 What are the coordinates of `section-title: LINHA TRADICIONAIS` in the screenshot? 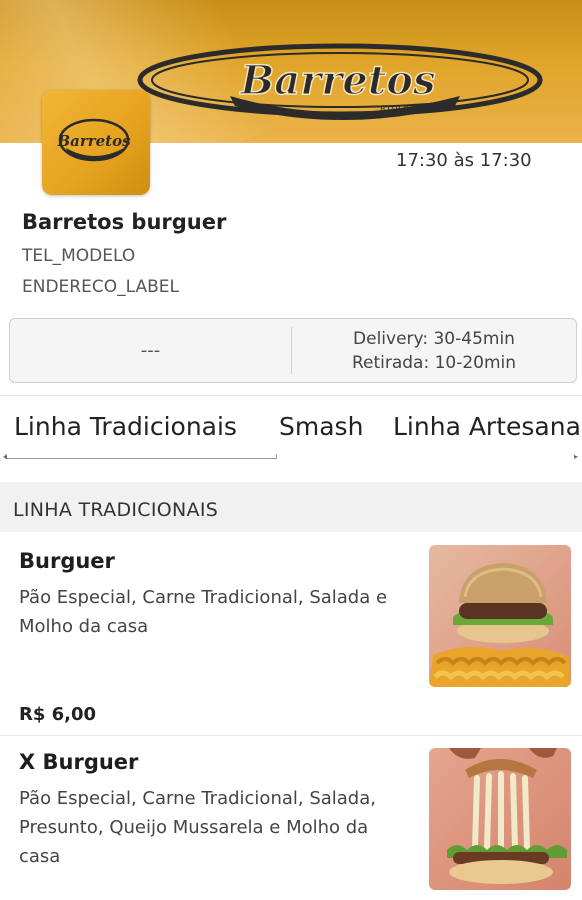 It's located at (116, 510).